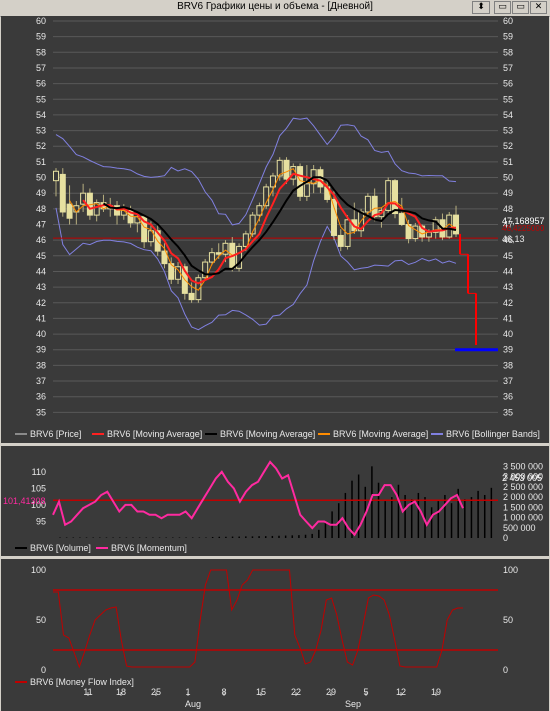 This screenshot has width=550, height=711. What do you see at coordinates (523, 228) in the screenshot?
I see `hidden-price-label: 46,4225000` at bounding box center [523, 228].